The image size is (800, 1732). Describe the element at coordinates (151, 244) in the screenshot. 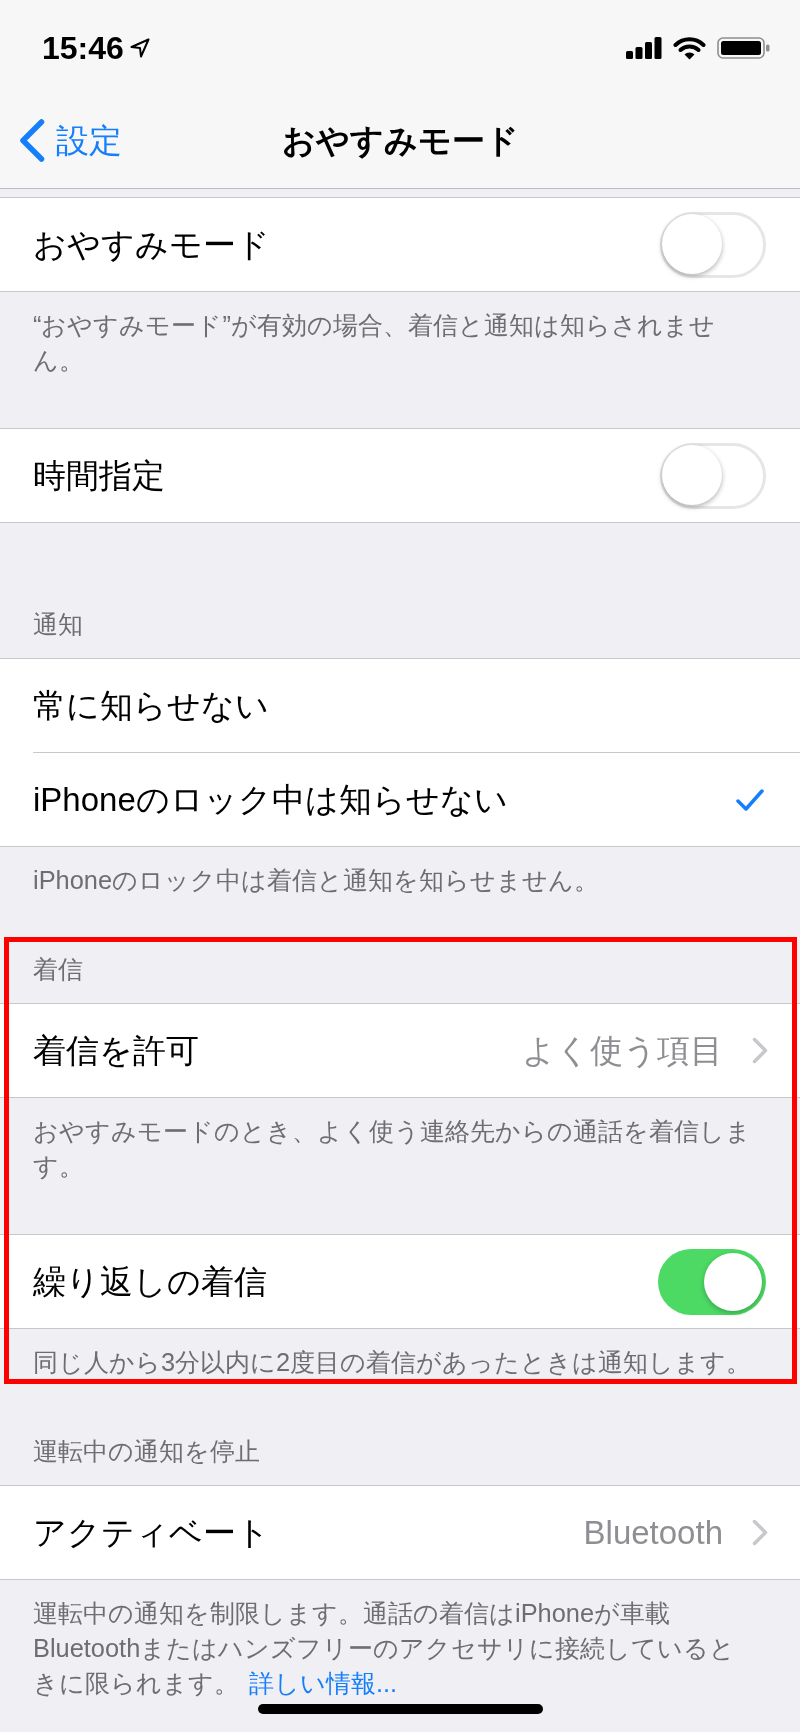

I see `row-label: おやすみモード` at that location.